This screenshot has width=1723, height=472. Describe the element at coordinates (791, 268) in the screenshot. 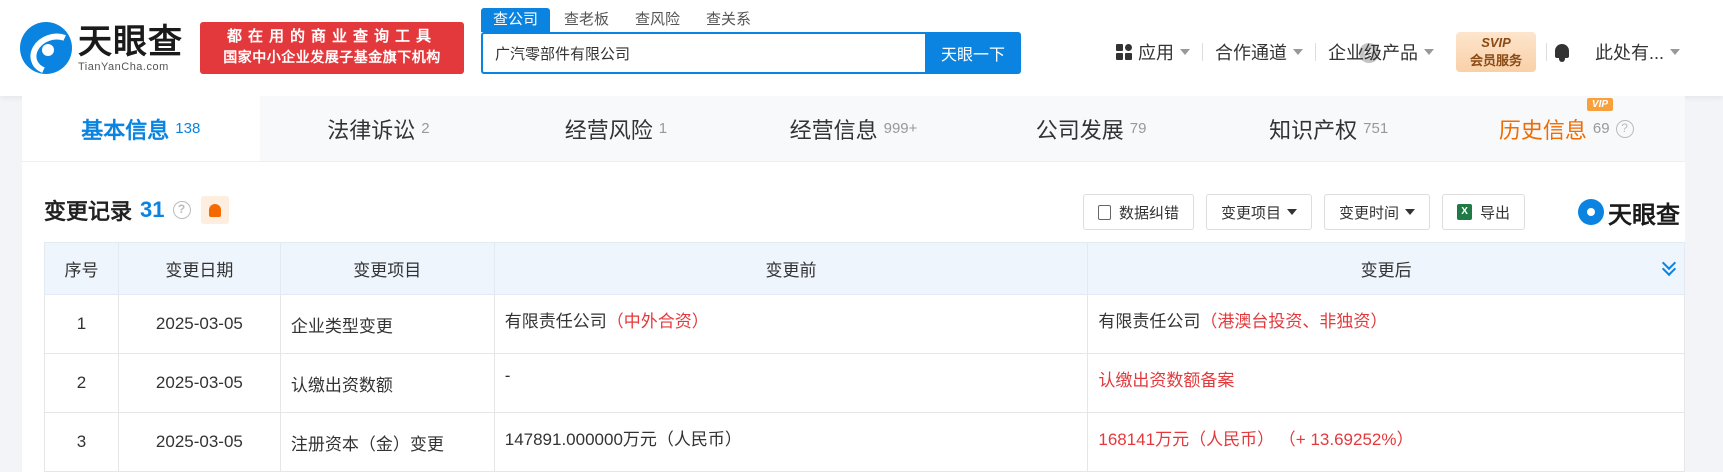

I see `col-header-before: 变更前` at that location.